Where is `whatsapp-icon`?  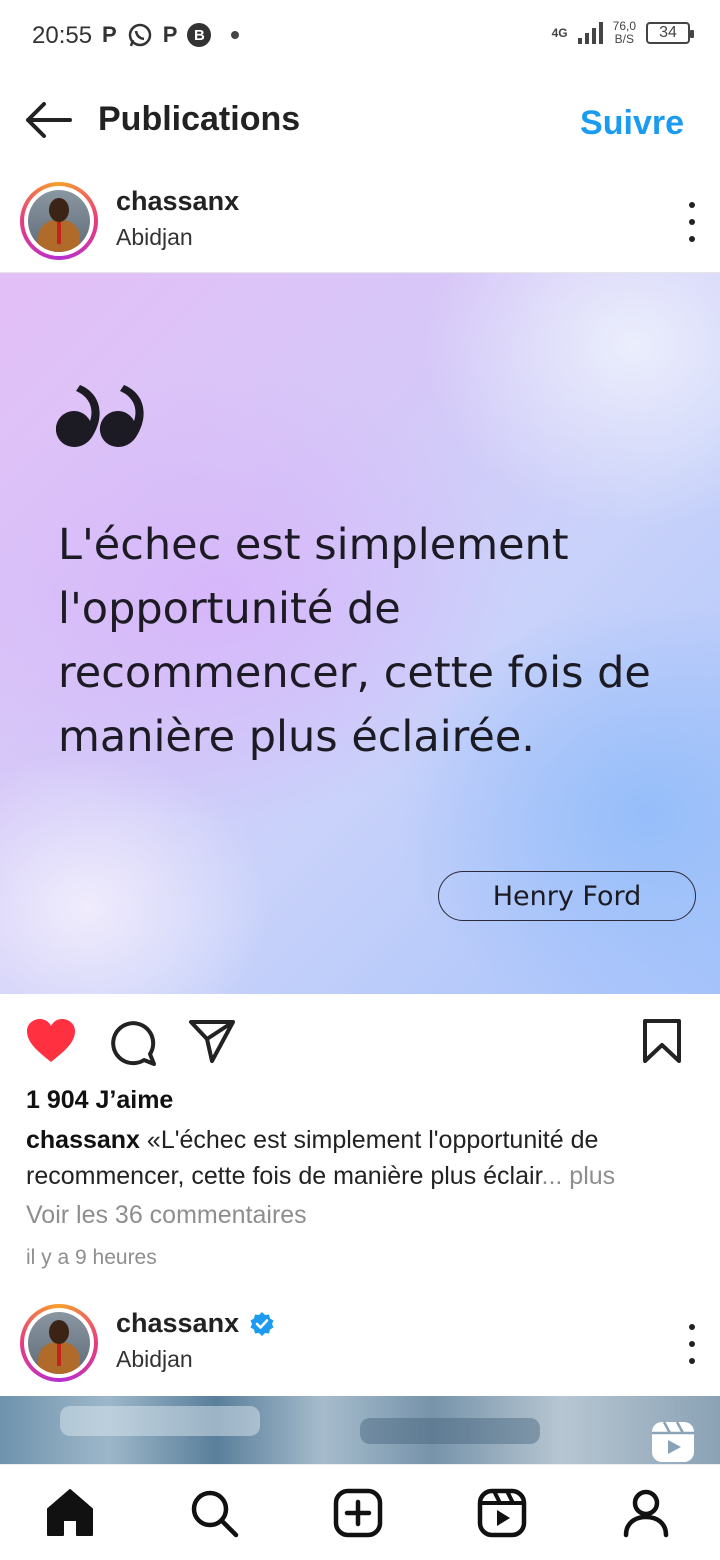 whatsapp-icon is located at coordinates (139, 35).